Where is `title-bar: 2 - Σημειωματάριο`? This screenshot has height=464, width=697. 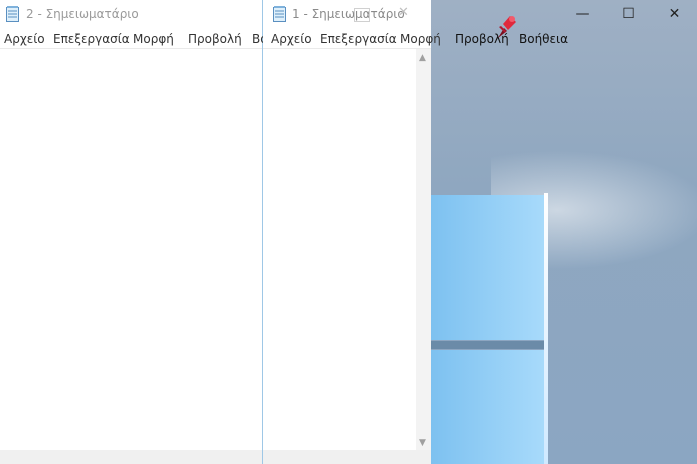
title-bar: 2 - Σημειωματάριο is located at coordinates (131, 15).